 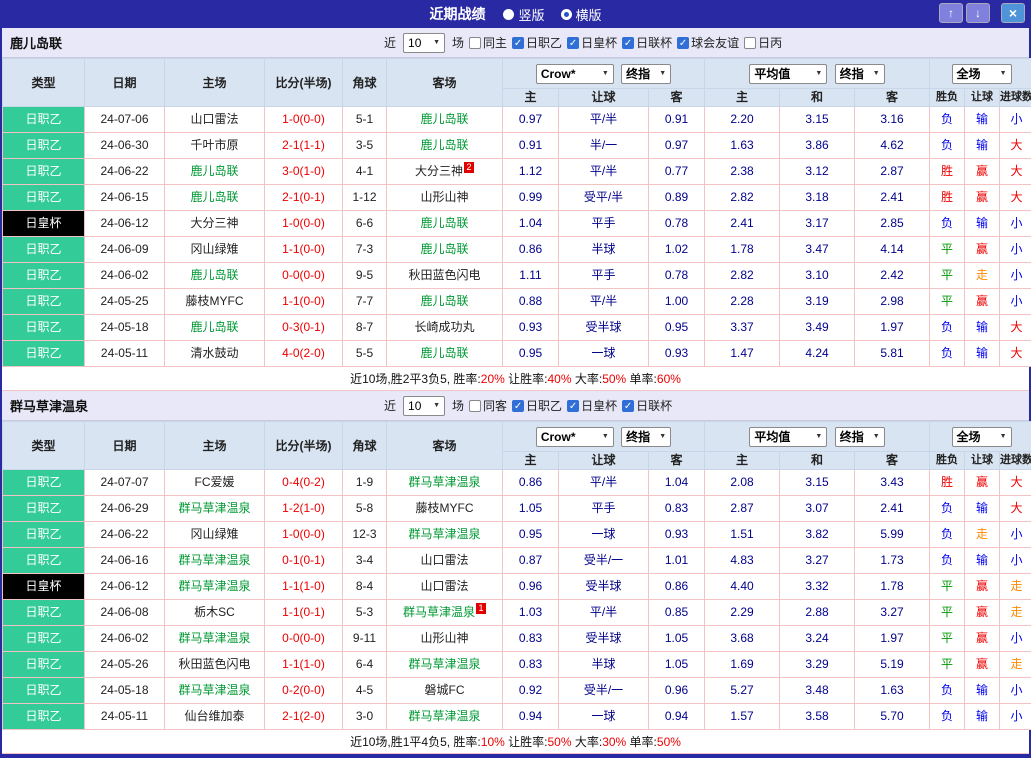 I want to click on summary-segment: 40%, so click(x=559, y=379).